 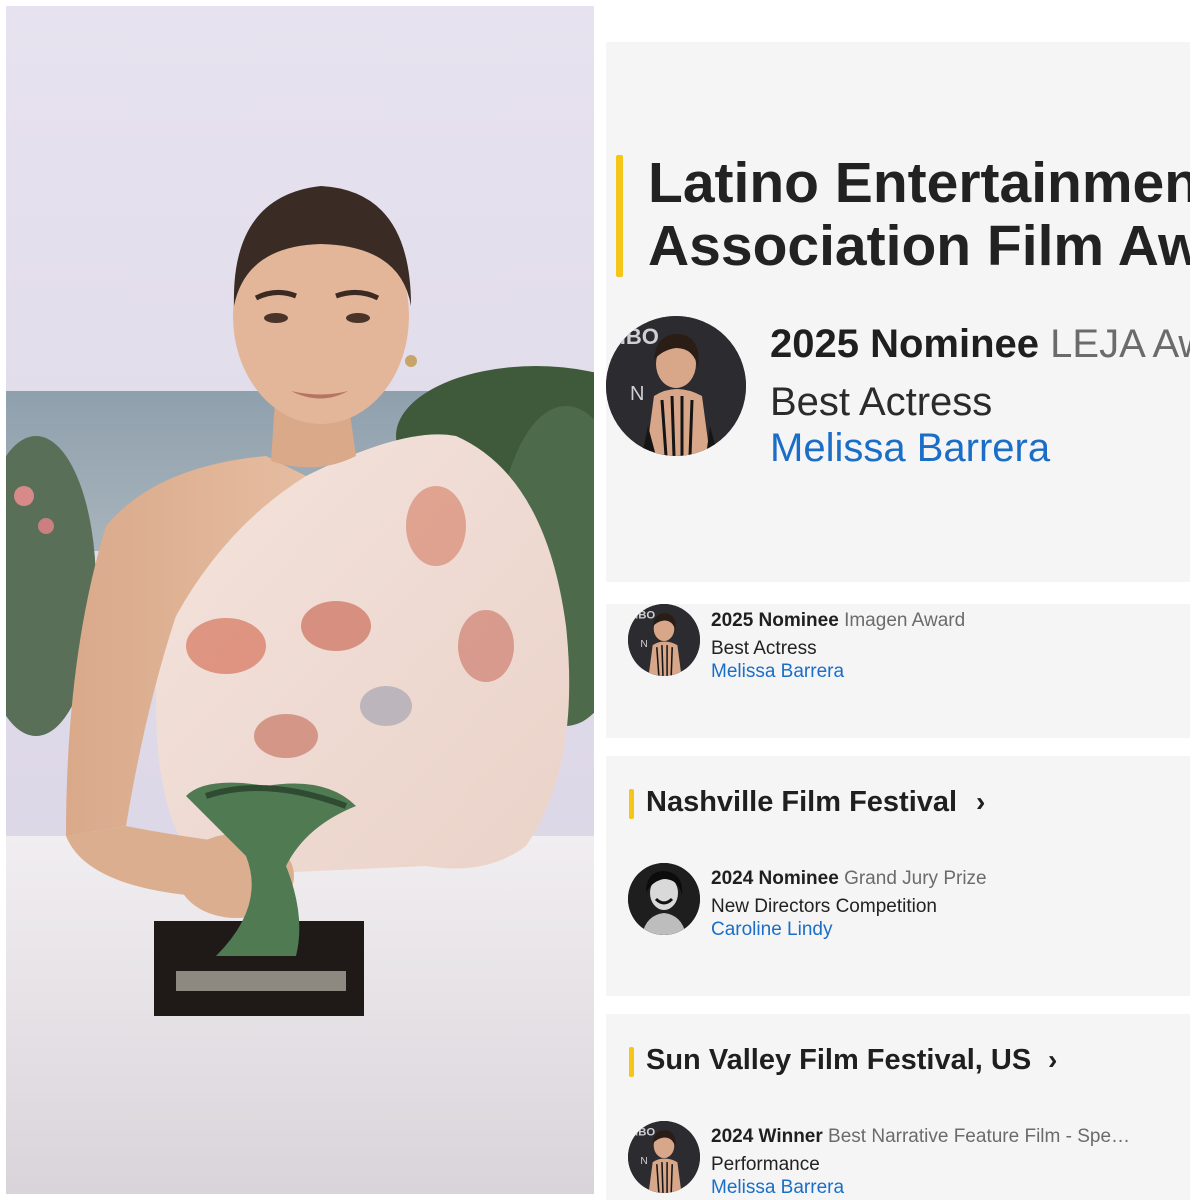 I want to click on nomination-status: 2024 Winner, so click(x=767, y=1136).